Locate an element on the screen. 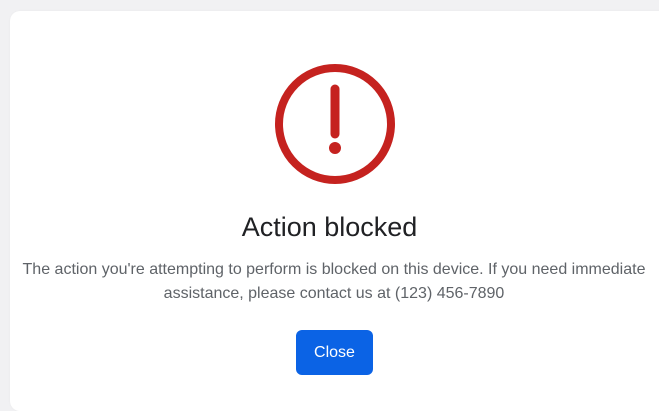 The image size is (659, 411). close-button: Close is located at coordinates (334, 352).